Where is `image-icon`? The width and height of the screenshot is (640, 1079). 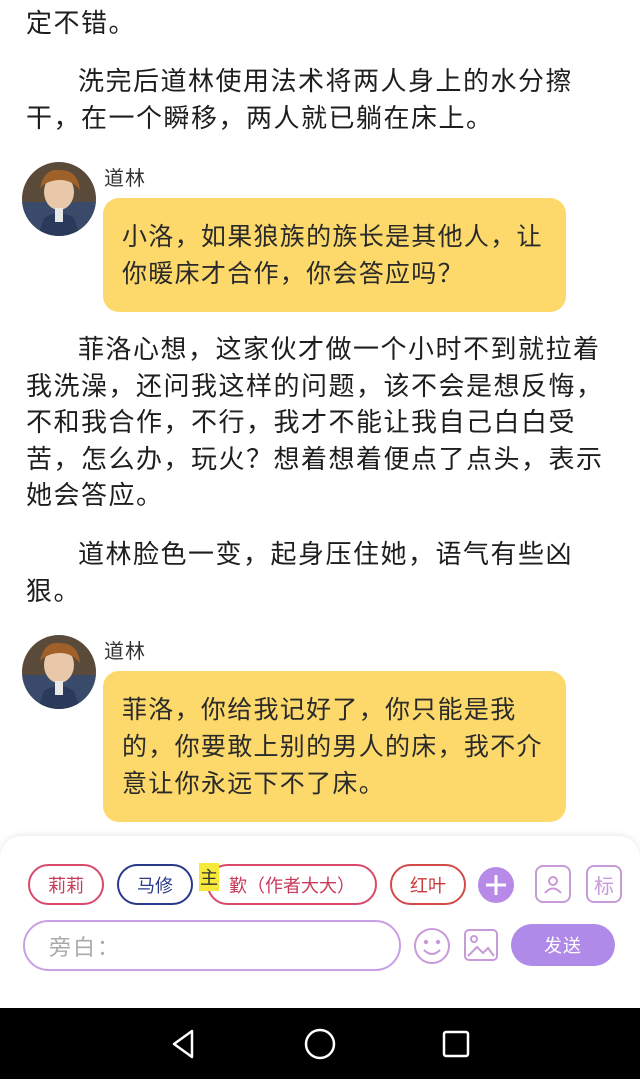
image-icon is located at coordinates (481, 945).